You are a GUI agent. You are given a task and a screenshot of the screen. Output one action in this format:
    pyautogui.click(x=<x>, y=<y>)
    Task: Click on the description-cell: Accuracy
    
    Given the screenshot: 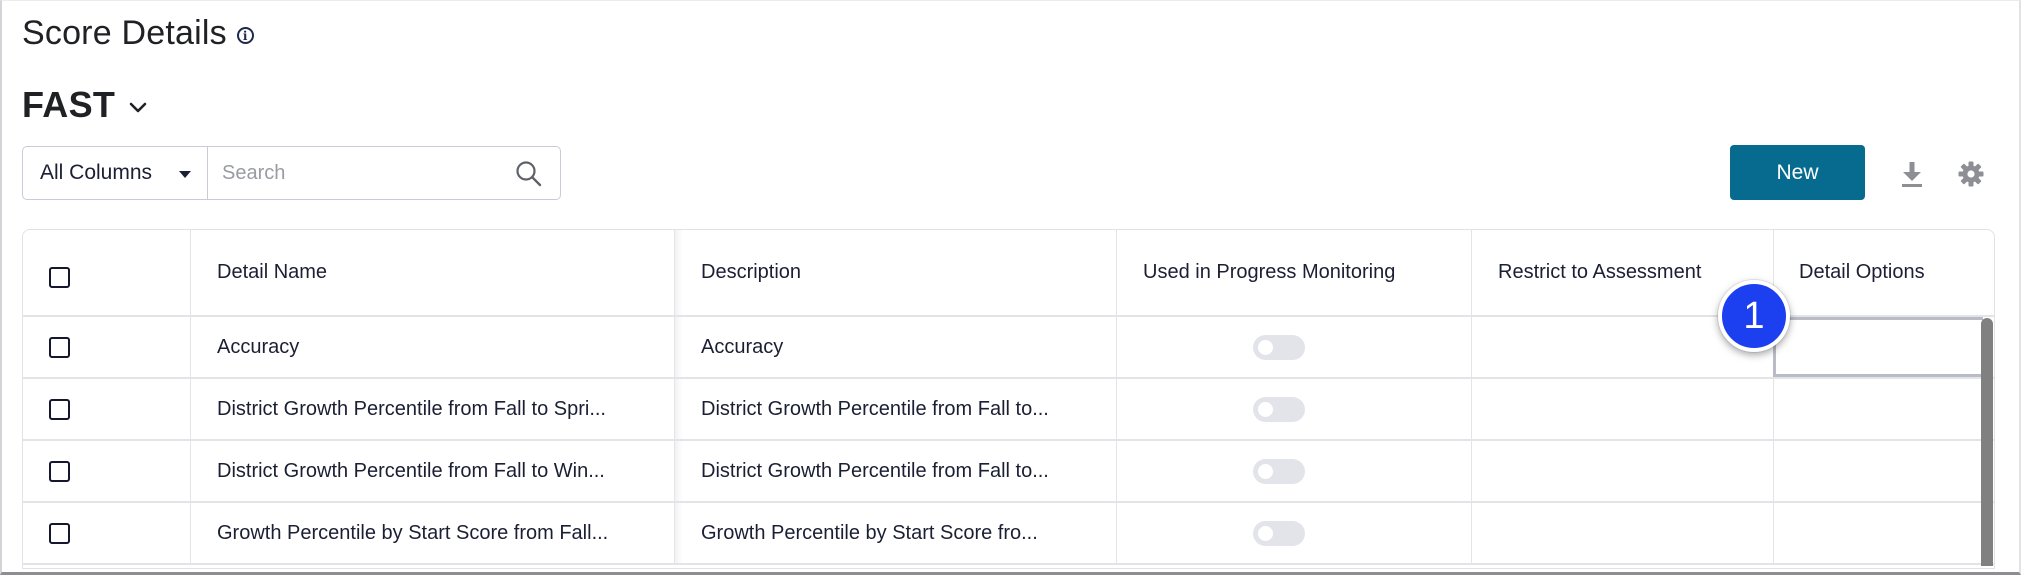 What is the action you would take?
    pyautogui.click(x=896, y=347)
    